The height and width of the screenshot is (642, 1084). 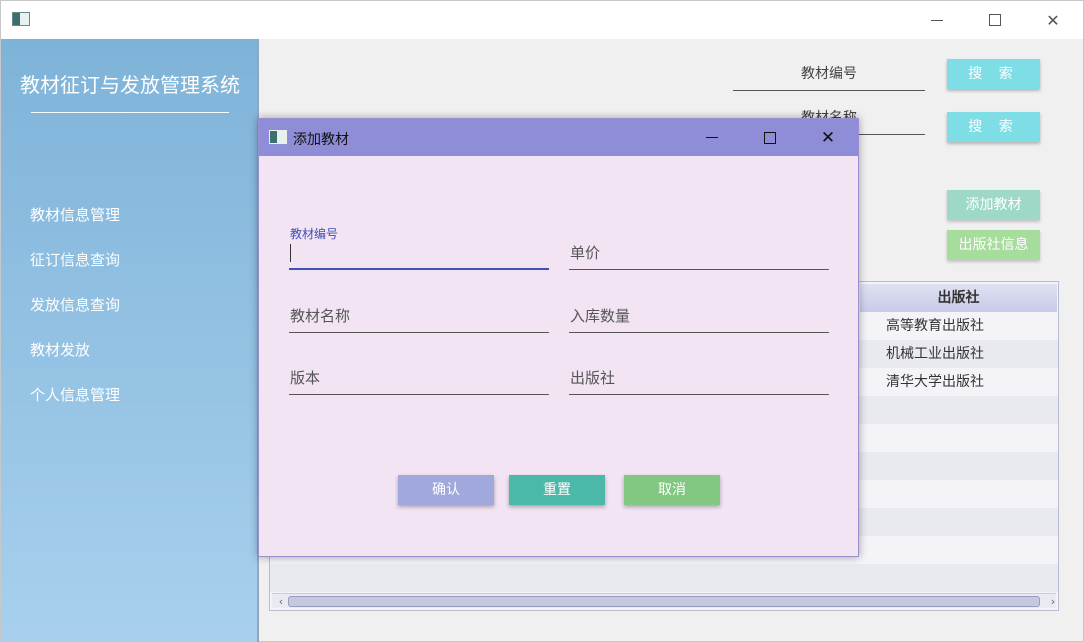 What do you see at coordinates (446, 490) in the screenshot?
I see `confirm-button: 确认` at bounding box center [446, 490].